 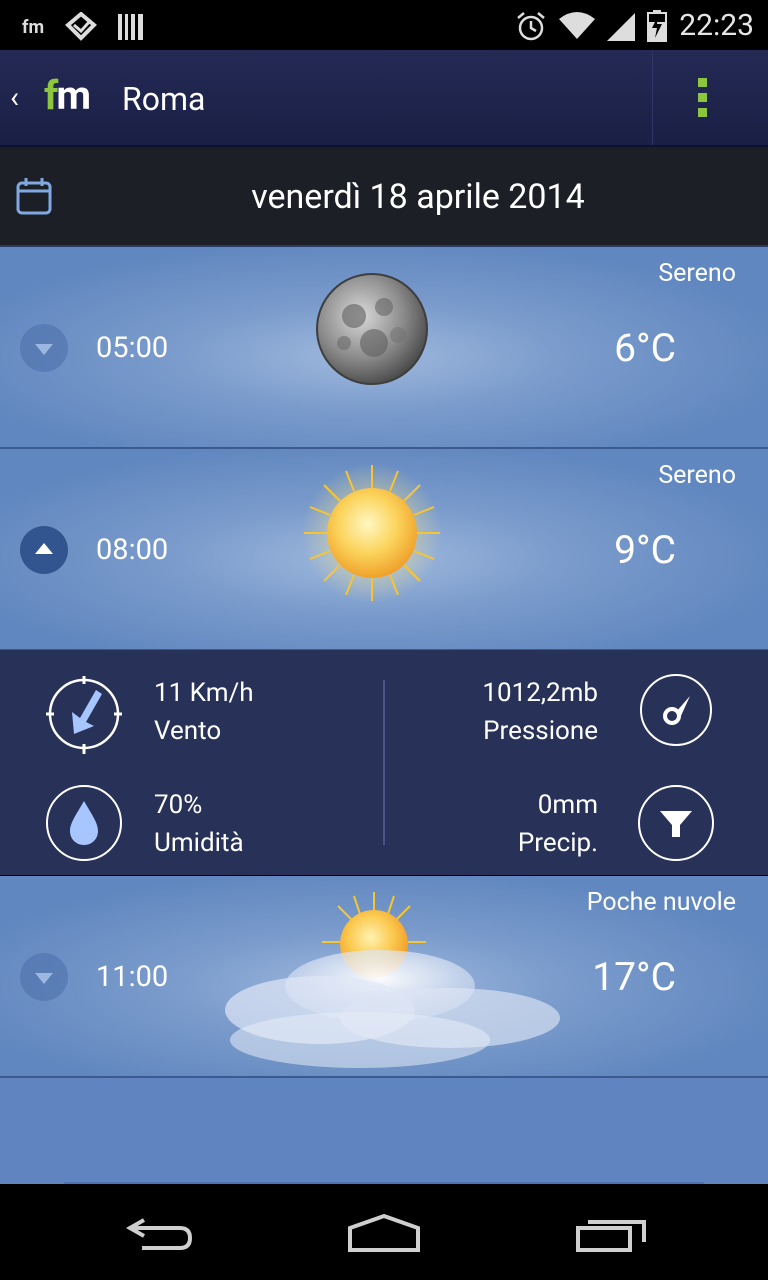 What do you see at coordinates (716, 25) in the screenshot?
I see `clock: 22:23` at bounding box center [716, 25].